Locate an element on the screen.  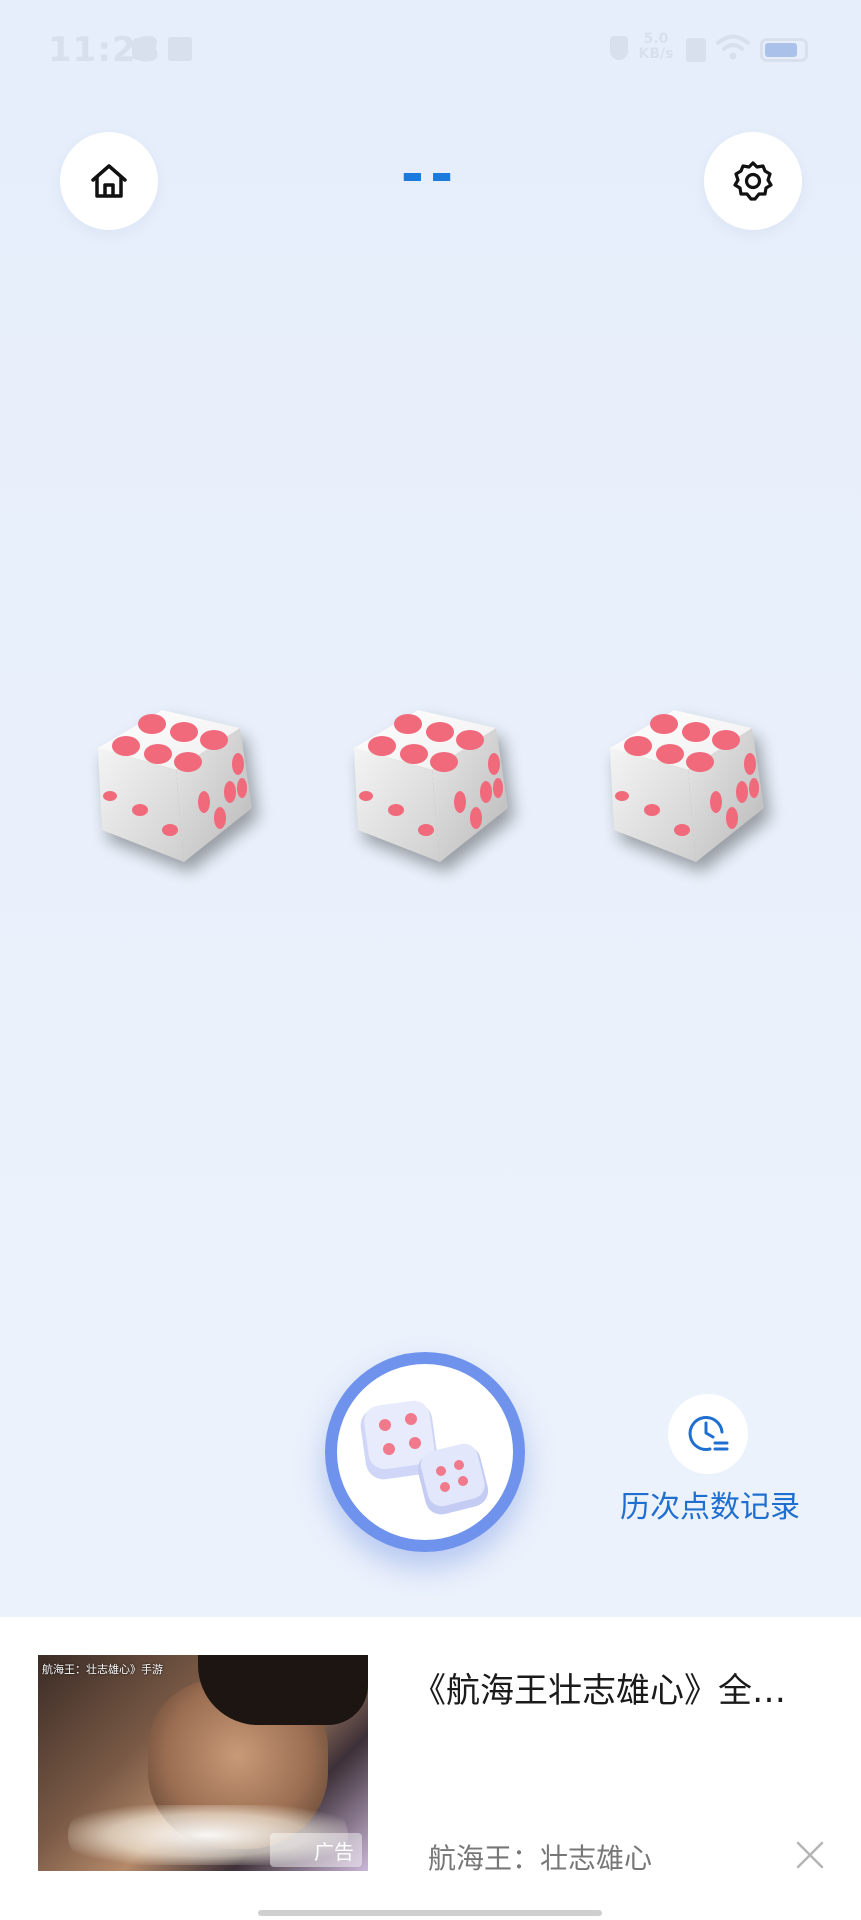
roll-dice-button is located at coordinates (425, 1452).